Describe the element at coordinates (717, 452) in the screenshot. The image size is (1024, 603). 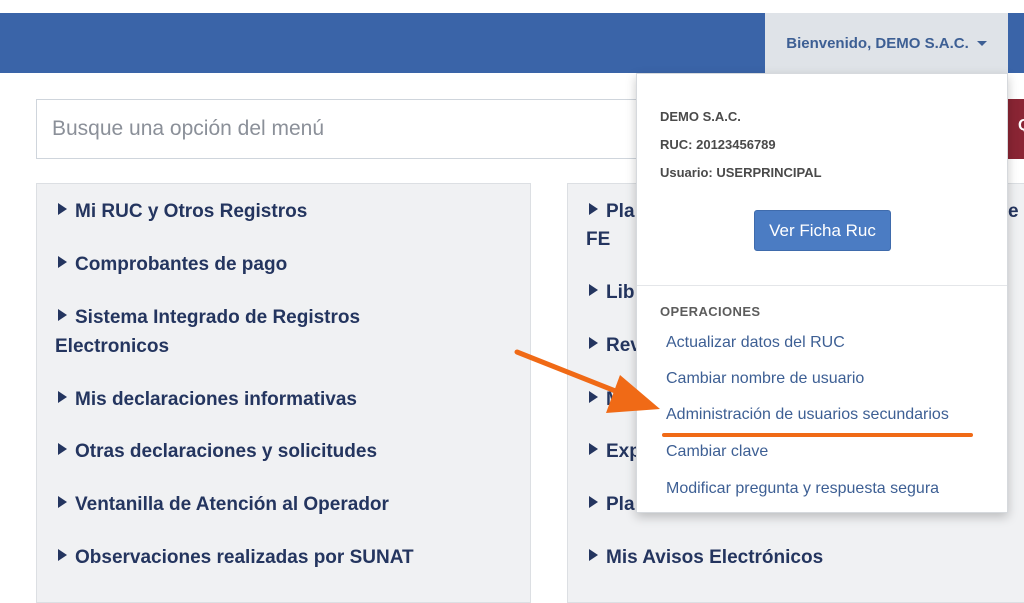
I see `link-cambiar-clave: Cambiar clave` at that location.